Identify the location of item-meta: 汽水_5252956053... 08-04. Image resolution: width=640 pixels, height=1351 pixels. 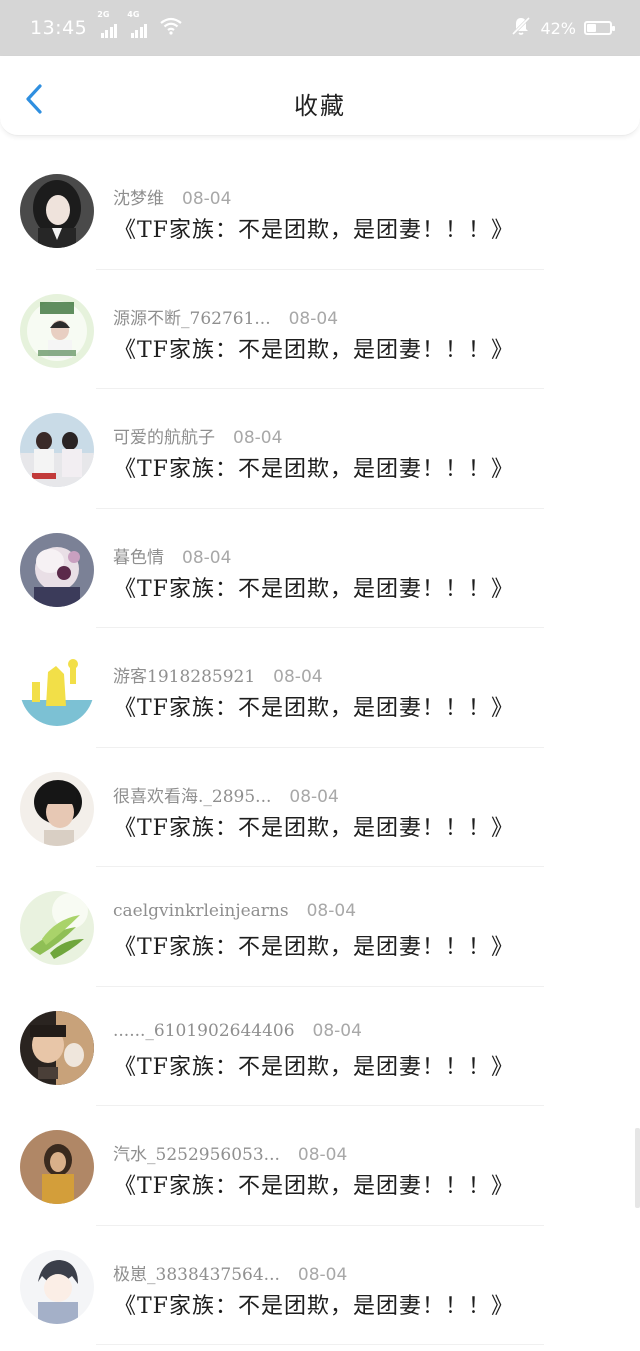
(230, 1152).